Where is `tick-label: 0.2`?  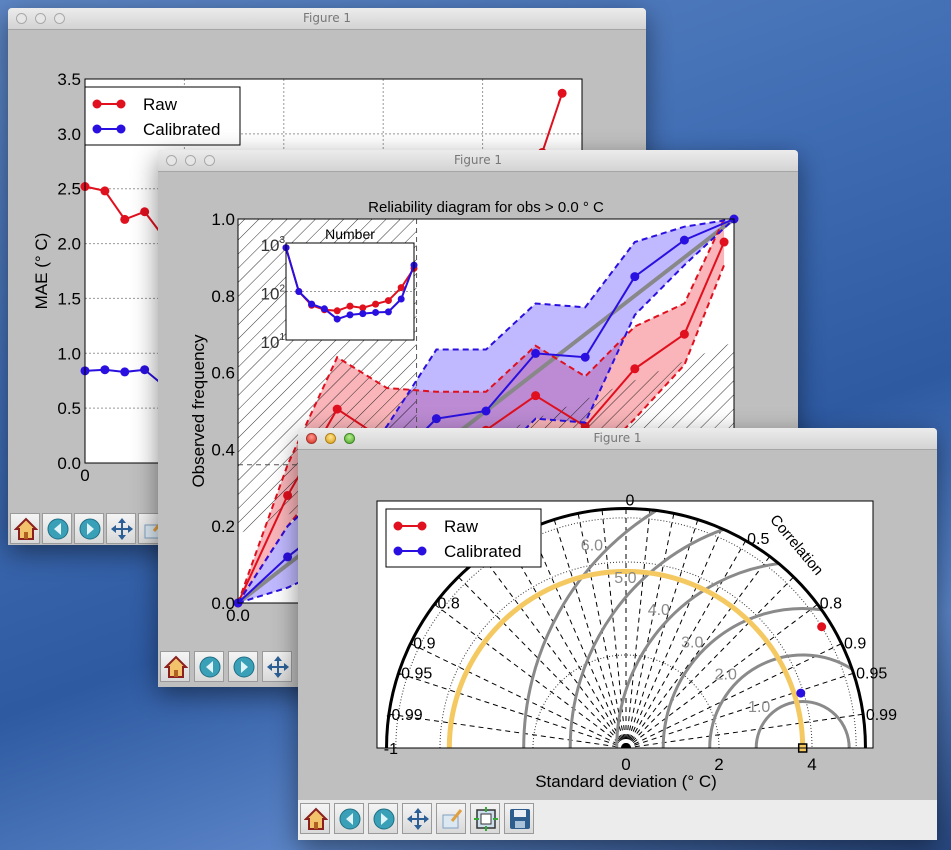
tick-label: 0.2 is located at coordinates (223, 526).